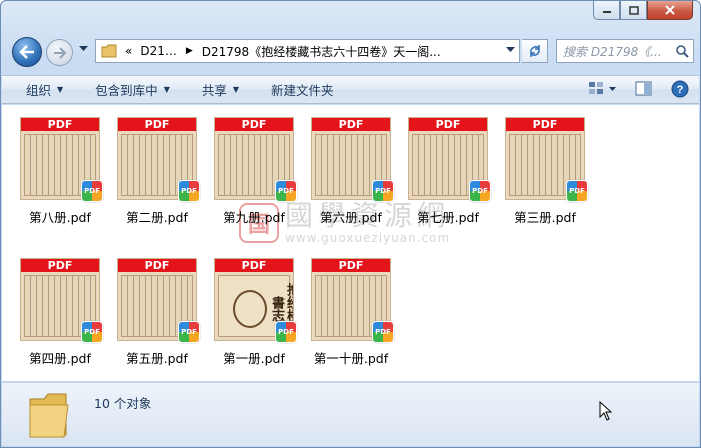 The width and height of the screenshot is (701, 448). I want to click on history-dropdown-icon, so click(83, 49).